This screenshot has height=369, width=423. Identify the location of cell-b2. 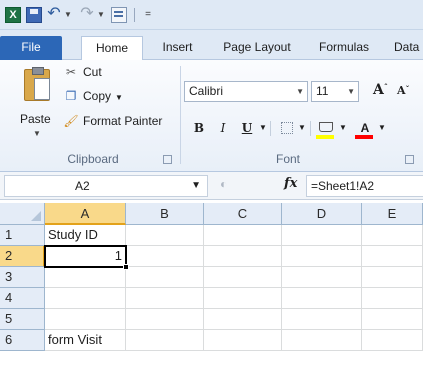
(165, 256).